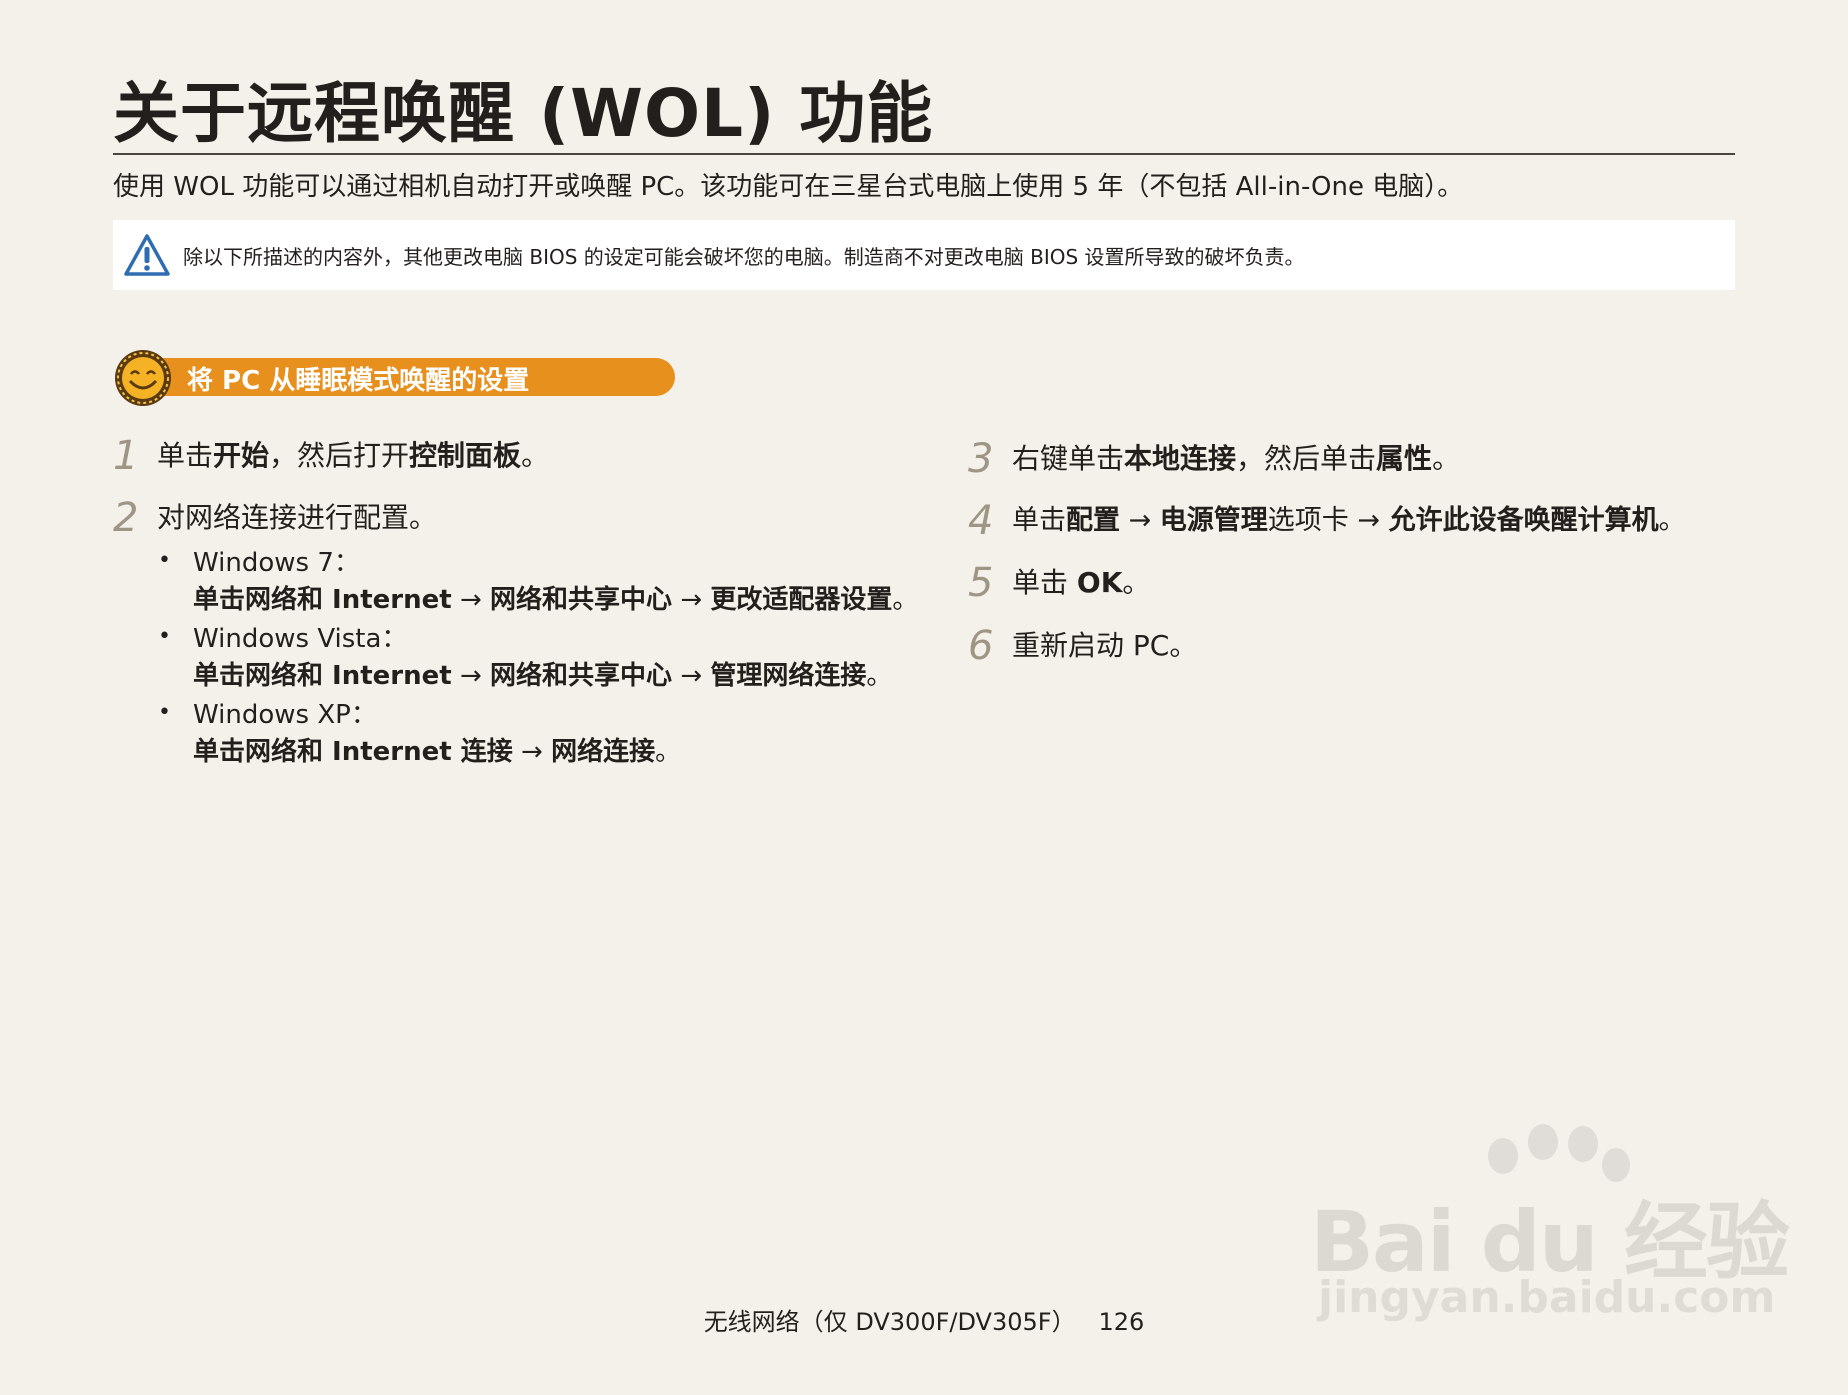 This screenshot has height=1395, width=1848. Describe the element at coordinates (147, 255) in the screenshot. I see `warning-triangle-icon` at that location.